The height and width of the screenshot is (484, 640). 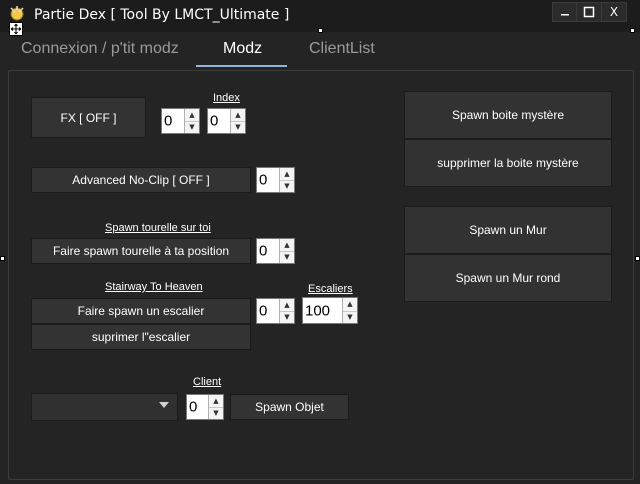 What do you see at coordinates (508, 115) in the screenshot?
I see `spawn-mystery-box-button: Spawn boite mystère` at bounding box center [508, 115].